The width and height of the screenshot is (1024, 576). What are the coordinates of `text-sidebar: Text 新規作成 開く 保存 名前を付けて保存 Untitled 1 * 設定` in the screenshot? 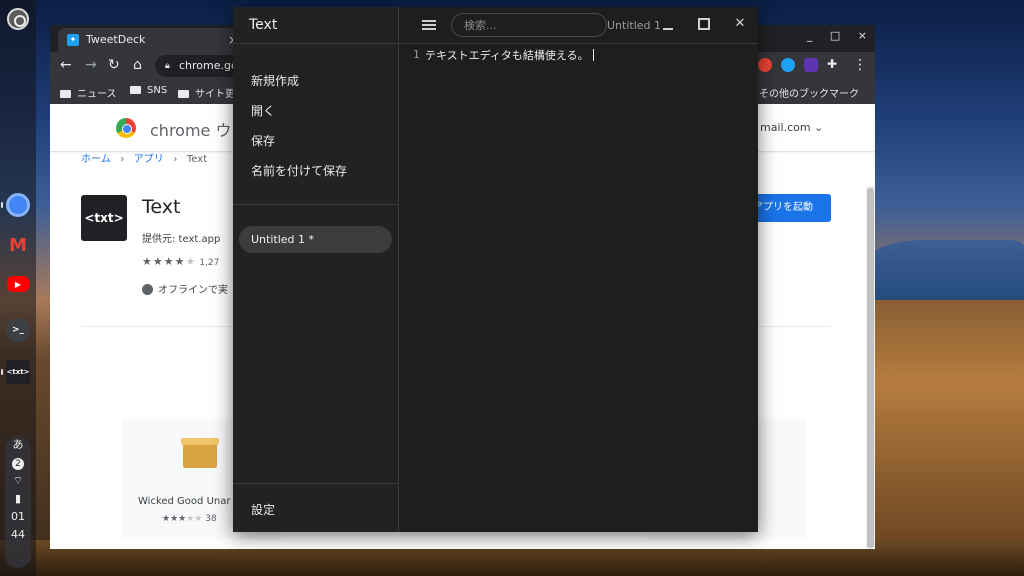 It's located at (316, 269).